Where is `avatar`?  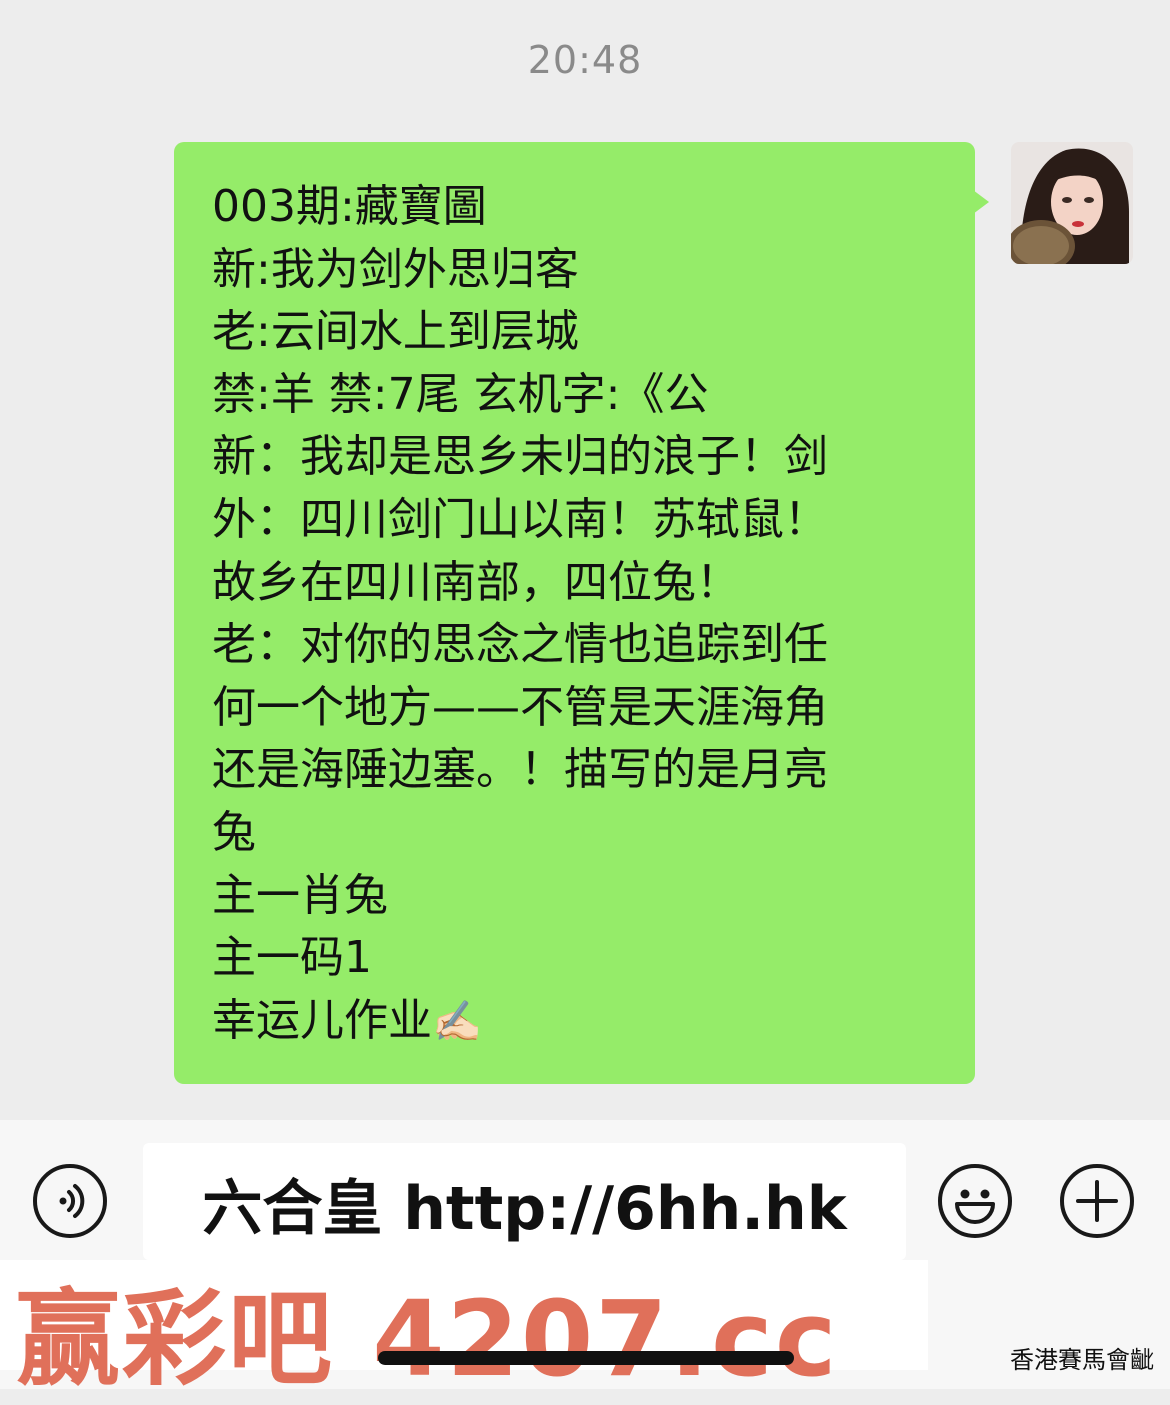
avatar is located at coordinates (1072, 203).